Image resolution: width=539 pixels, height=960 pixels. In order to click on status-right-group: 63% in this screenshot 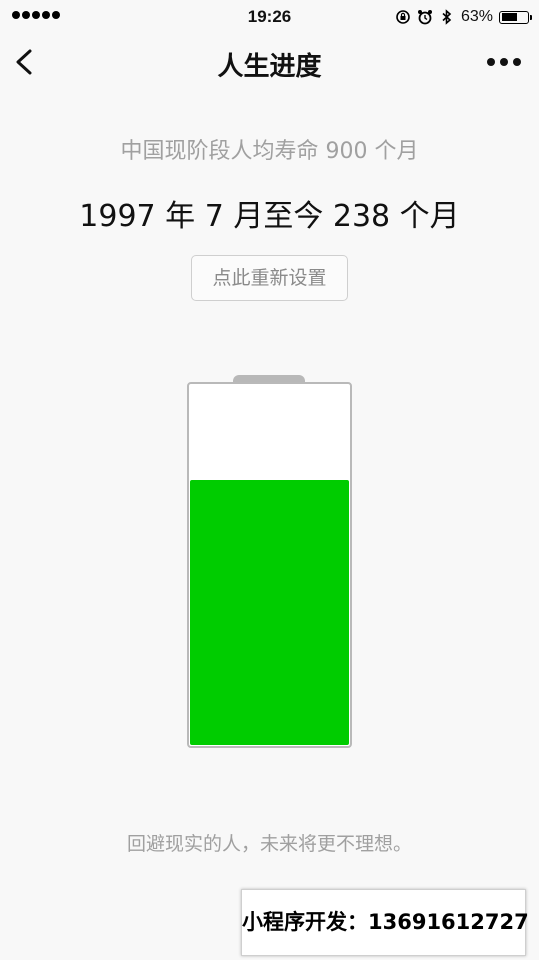, I will do `click(463, 17)`.